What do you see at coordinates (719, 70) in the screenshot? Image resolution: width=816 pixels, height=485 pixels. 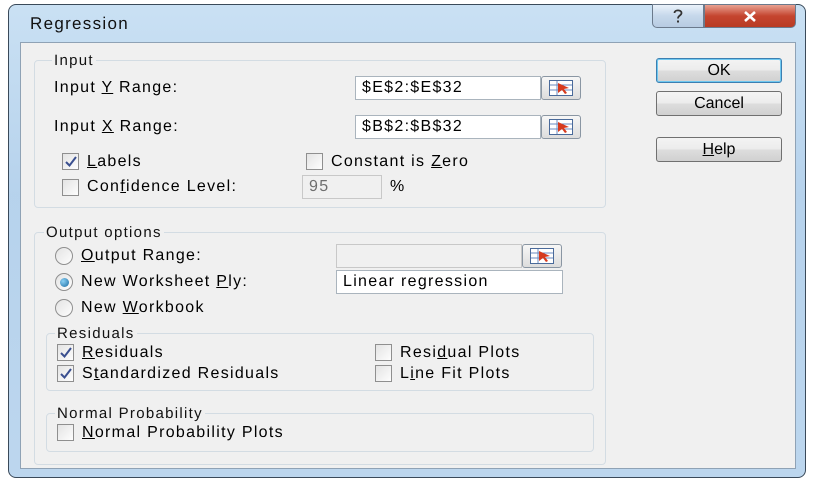 I see `dialog-button: OK` at bounding box center [719, 70].